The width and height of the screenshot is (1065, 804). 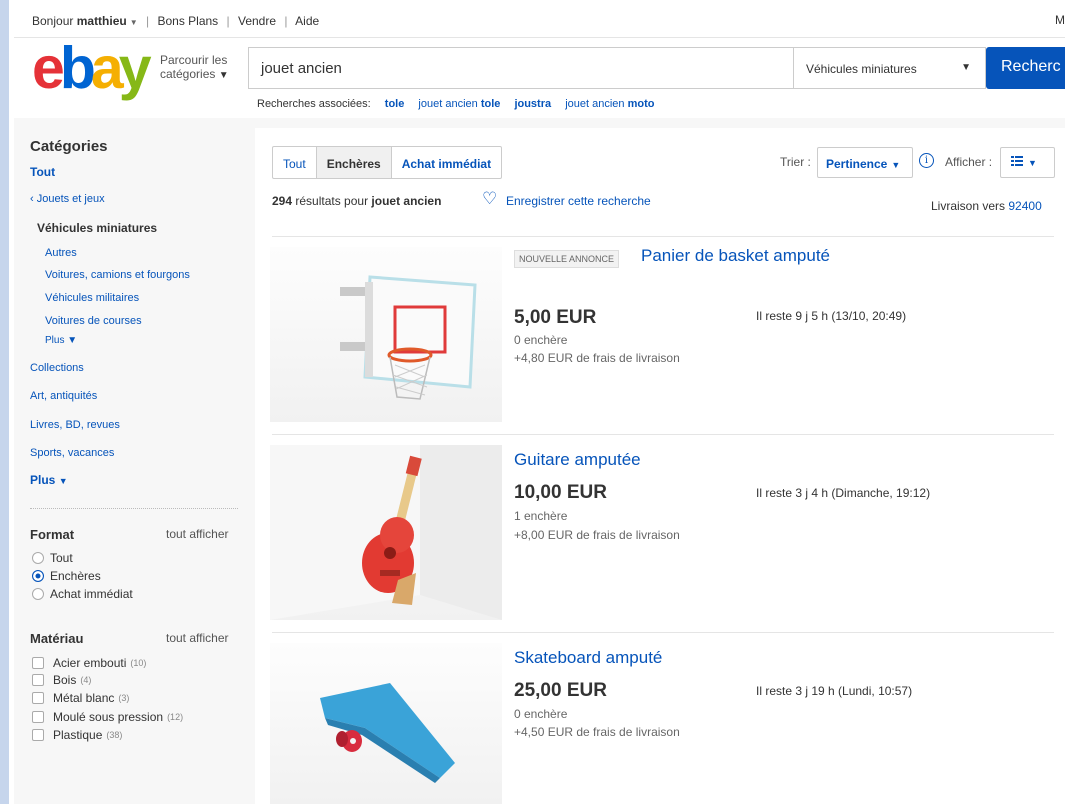 What do you see at coordinates (889, 68) in the screenshot?
I see `category-select: Véhicules miniatures ▼` at bounding box center [889, 68].